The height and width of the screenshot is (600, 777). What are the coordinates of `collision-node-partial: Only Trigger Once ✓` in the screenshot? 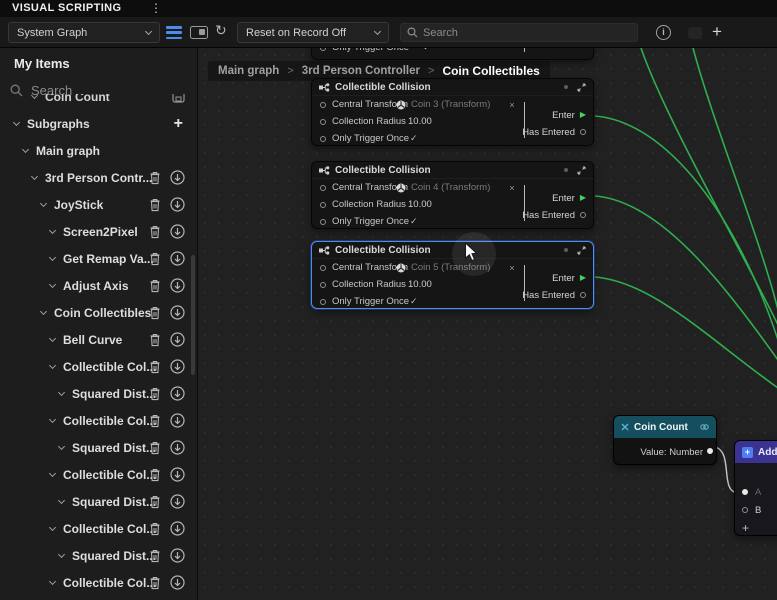 It's located at (452, 54).